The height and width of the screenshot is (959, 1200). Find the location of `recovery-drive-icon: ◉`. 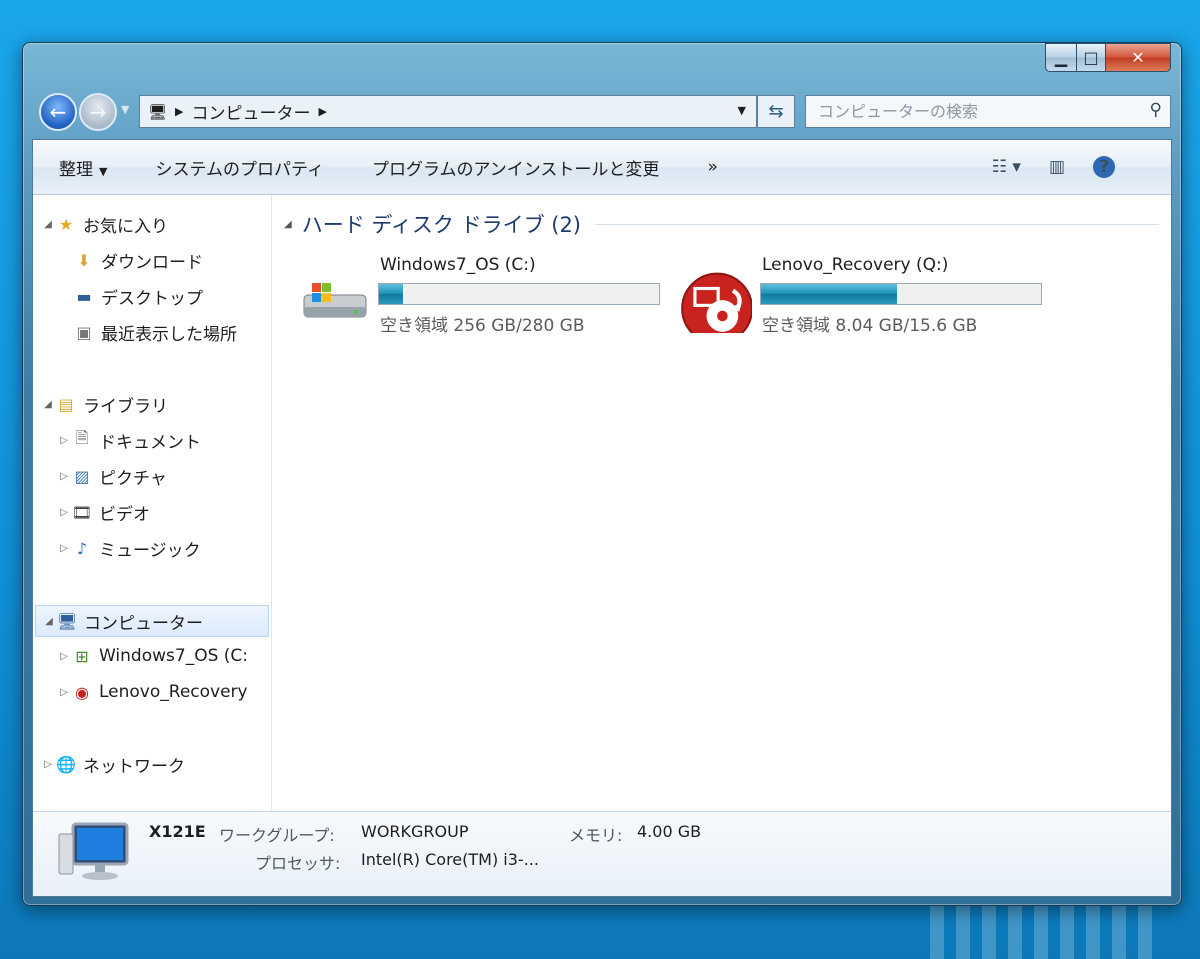

recovery-drive-icon: ◉ is located at coordinates (82, 692).